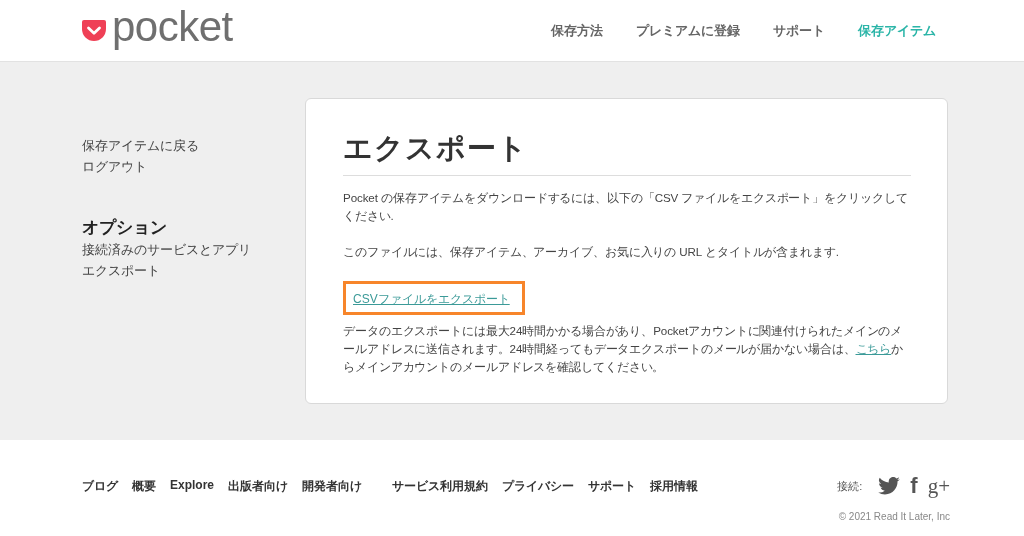 The image size is (1024, 536). Describe the element at coordinates (332, 486) in the screenshot. I see `footer-link: 開発者向け` at that location.